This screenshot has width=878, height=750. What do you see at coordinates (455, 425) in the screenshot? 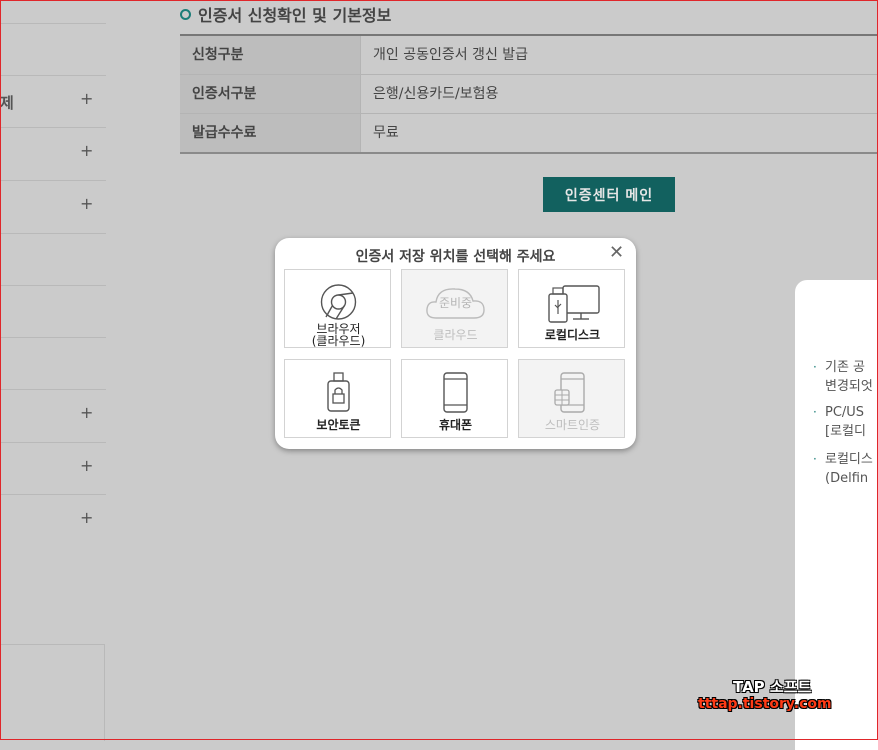
I see `option-label: 휴대폰` at bounding box center [455, 425].